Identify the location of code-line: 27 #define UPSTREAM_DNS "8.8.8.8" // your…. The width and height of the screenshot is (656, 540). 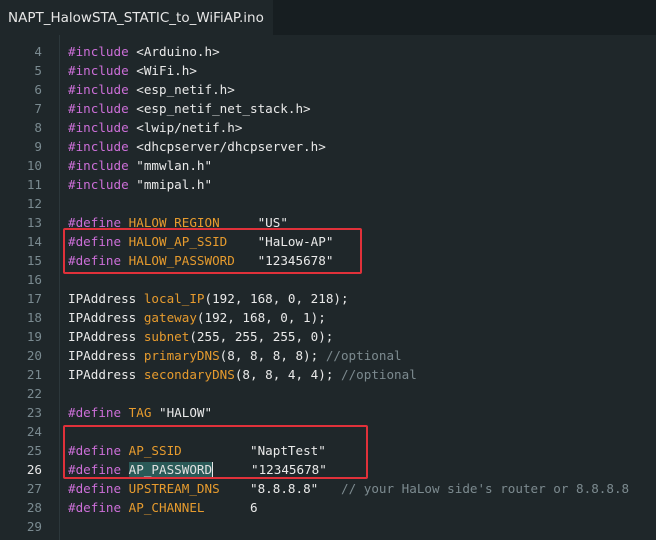
(328, 488).